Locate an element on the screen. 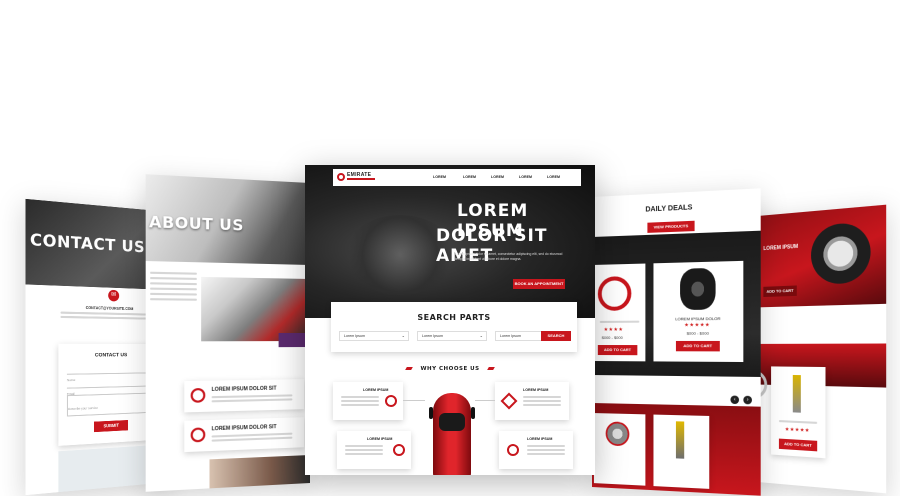  contact-email-icon: ✉ is located at coordinates (114, 295).